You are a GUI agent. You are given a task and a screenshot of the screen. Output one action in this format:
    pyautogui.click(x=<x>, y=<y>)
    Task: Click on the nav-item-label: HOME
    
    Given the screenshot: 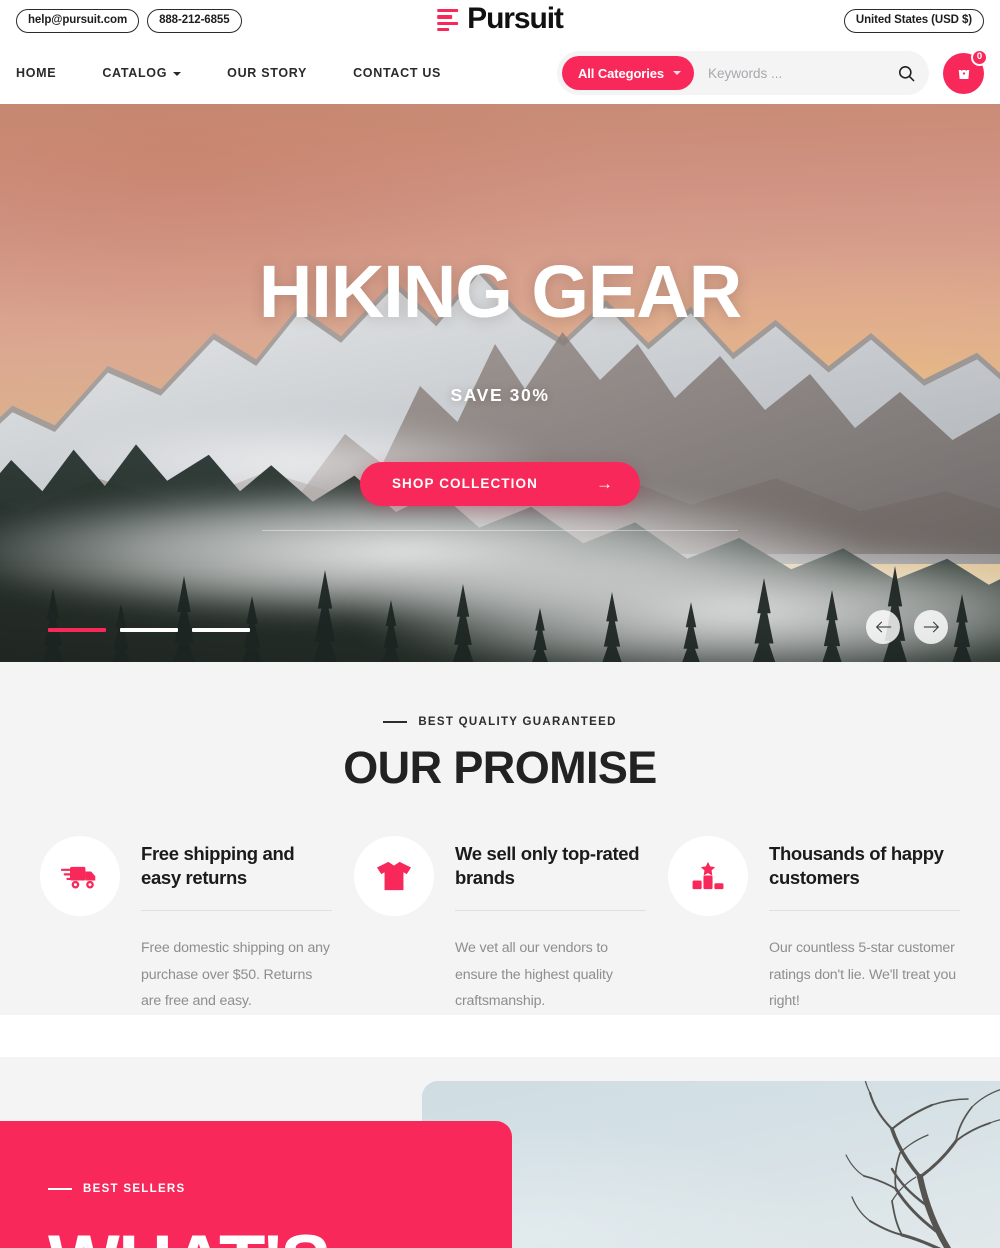 What is the action you would take?
    pyautogui.click(x=36, y=73)
    